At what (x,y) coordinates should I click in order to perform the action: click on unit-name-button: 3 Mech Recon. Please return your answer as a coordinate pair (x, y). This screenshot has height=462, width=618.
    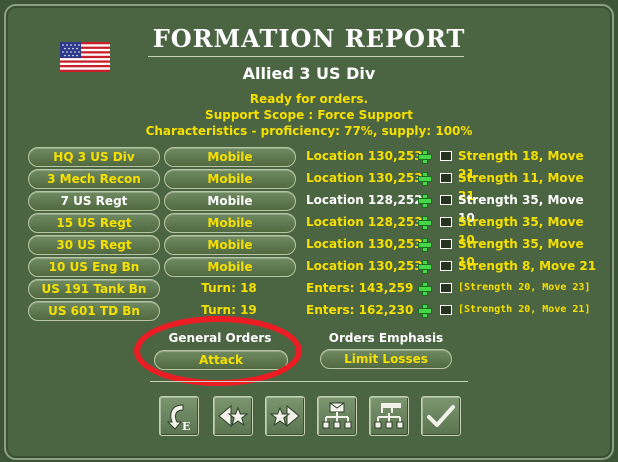
    Looking at the image, I should click on (94, 179).